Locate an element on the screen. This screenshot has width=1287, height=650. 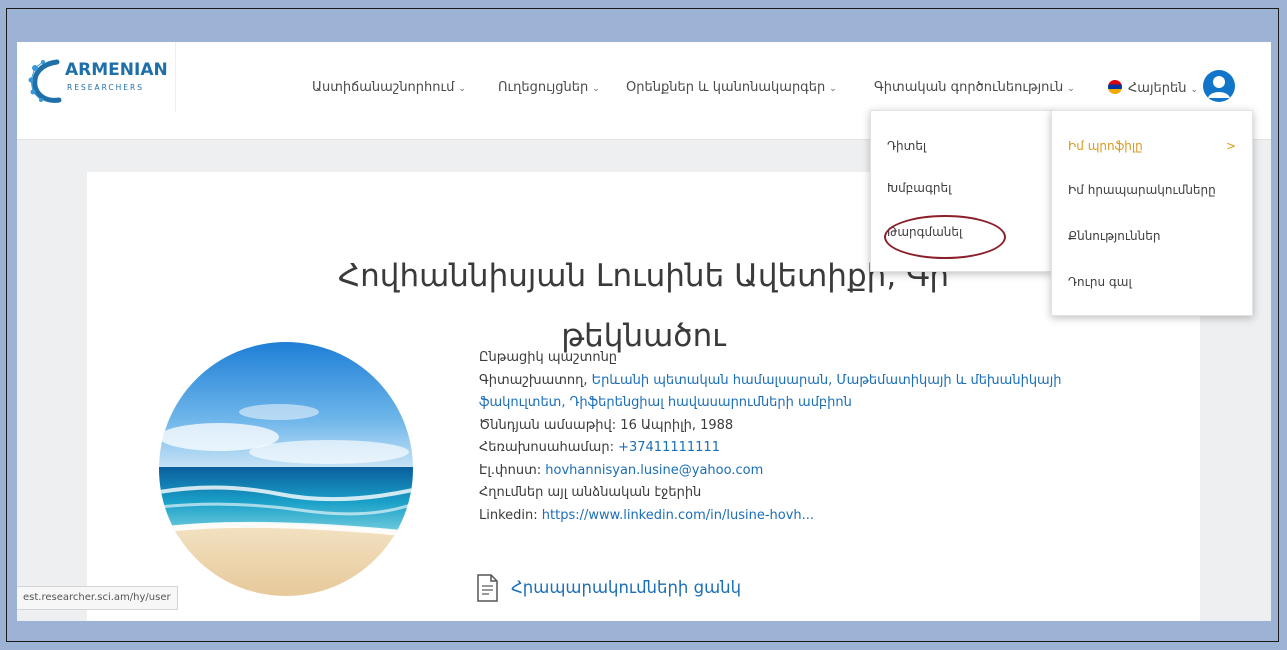
status-bar-url: est.researcher.sci.am/hy/user is located at coordinates (97, 598).